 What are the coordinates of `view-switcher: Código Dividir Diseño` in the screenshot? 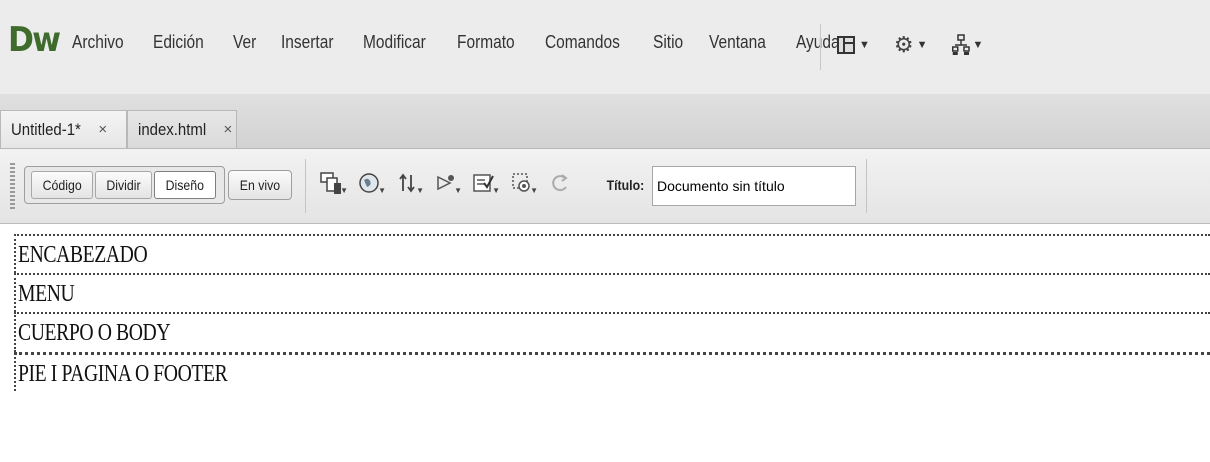 It's located at (124, 185).